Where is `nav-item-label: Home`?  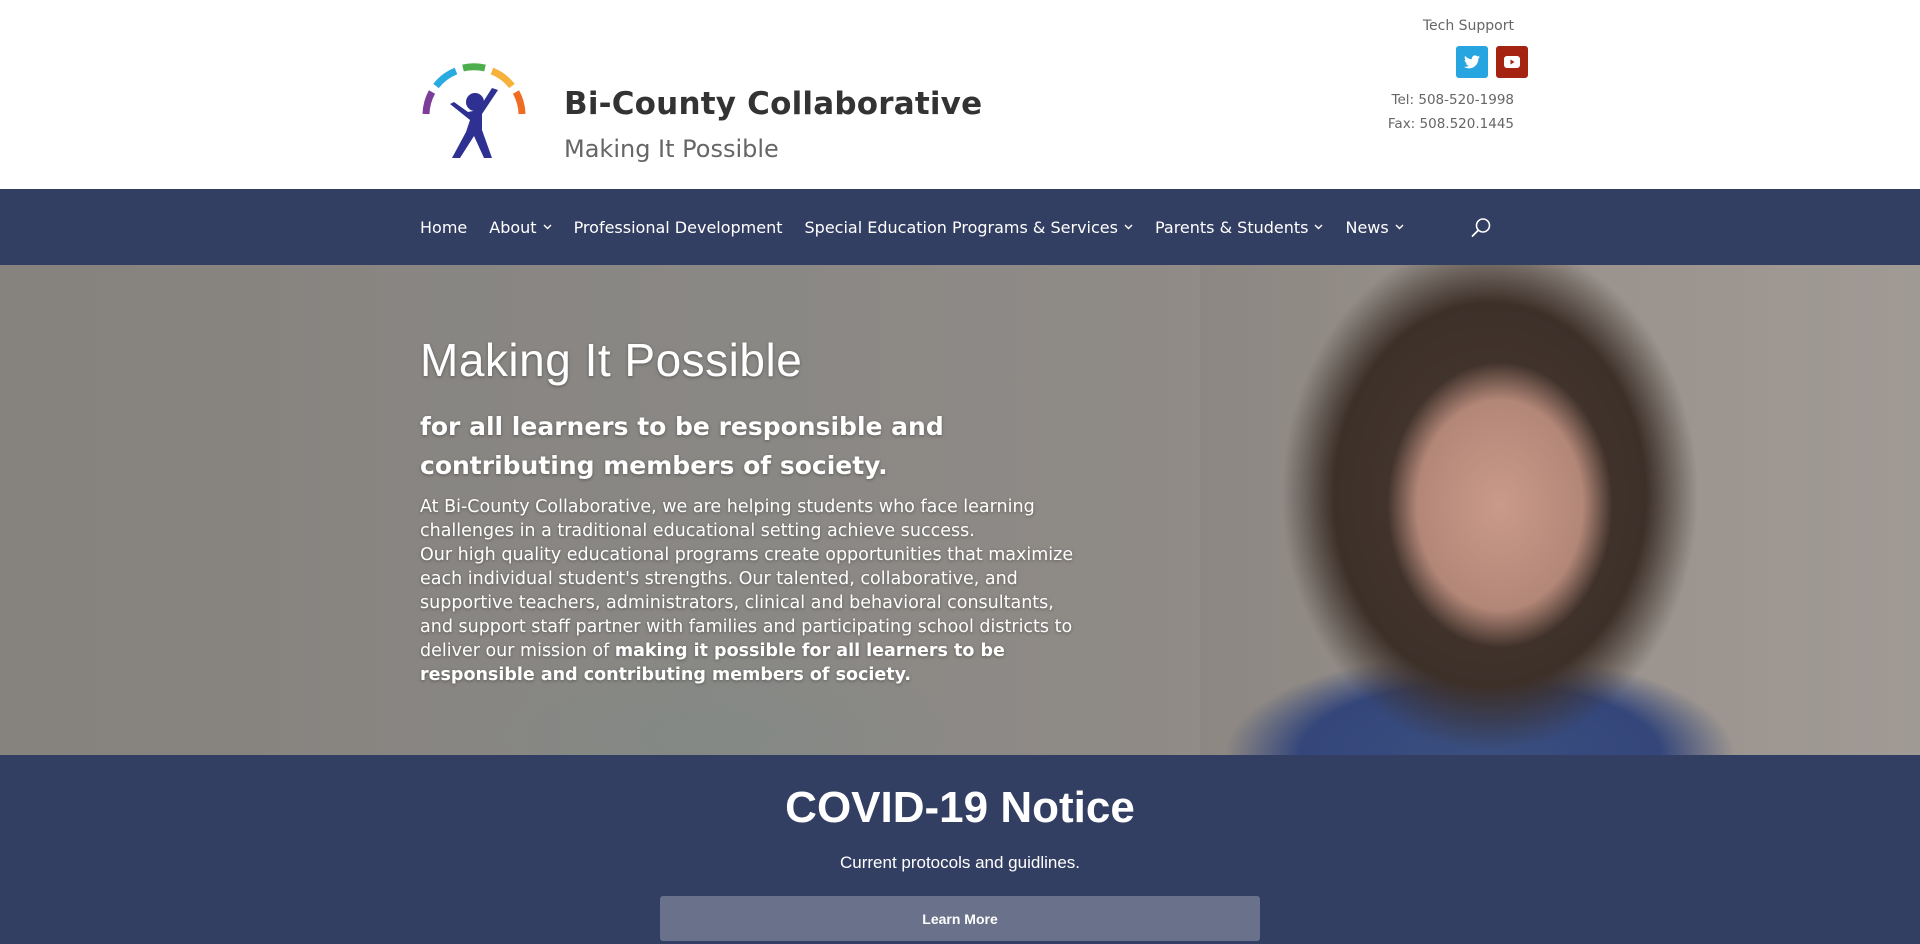
nav-item-label: Home is located at coordinates (444, 227).